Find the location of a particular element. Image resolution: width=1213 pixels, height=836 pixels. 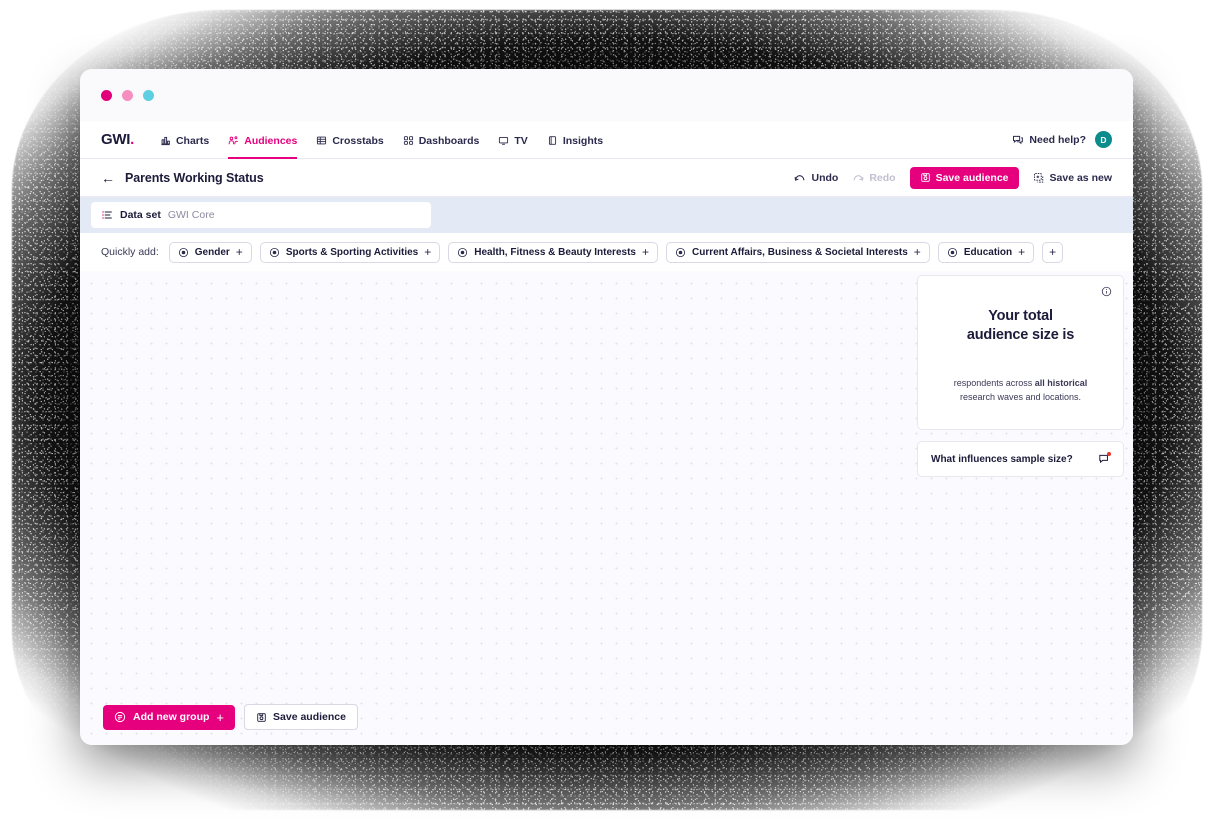

undo-label: Undo is located at coordinates (825, 177).